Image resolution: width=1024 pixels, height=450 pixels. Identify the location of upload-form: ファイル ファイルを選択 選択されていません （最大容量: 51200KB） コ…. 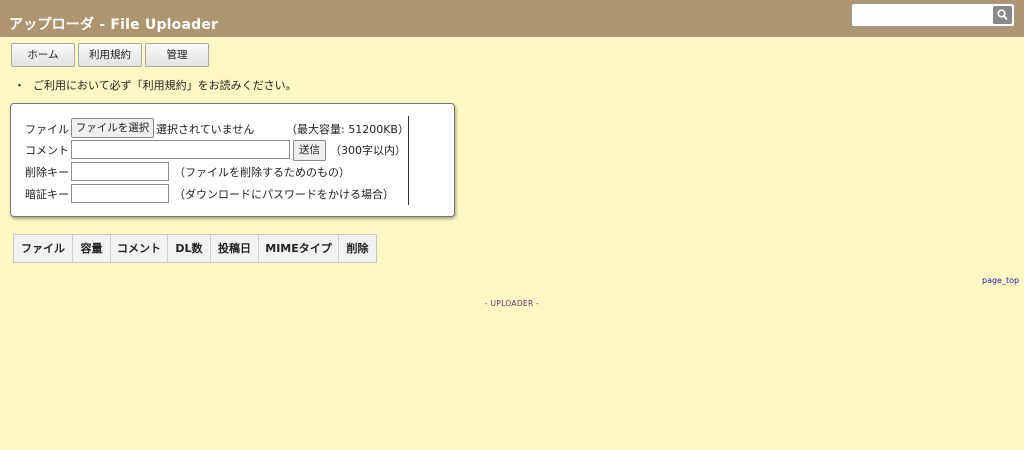
(232, 160).